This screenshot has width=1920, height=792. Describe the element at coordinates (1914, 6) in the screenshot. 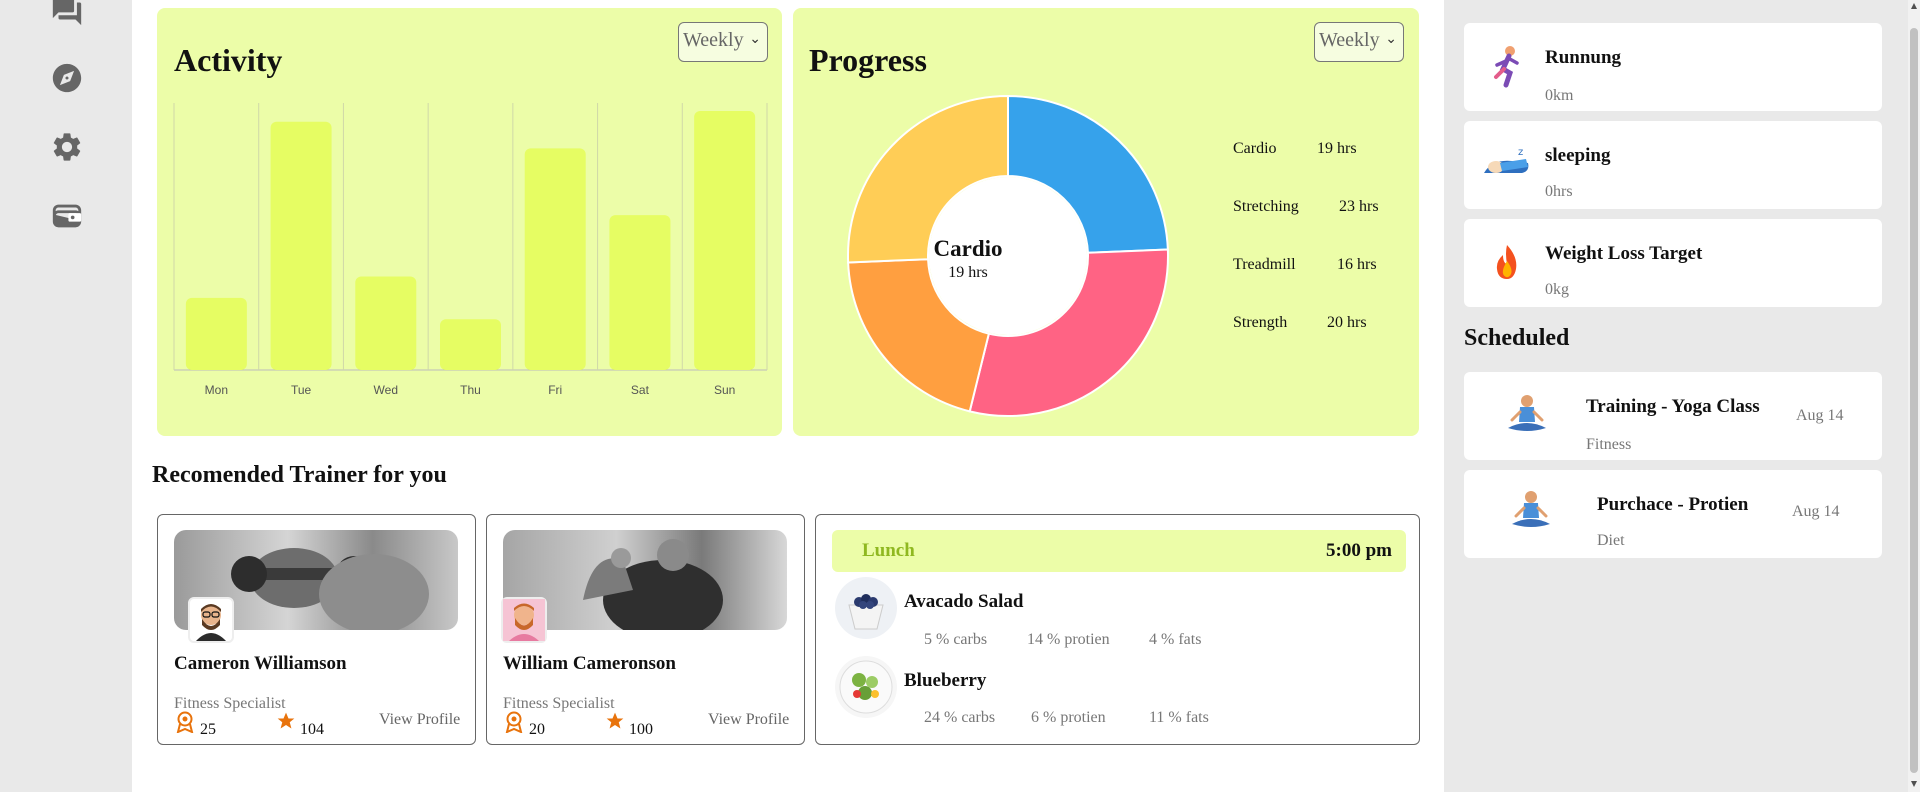

I see `scroll-up-icon` at that location.